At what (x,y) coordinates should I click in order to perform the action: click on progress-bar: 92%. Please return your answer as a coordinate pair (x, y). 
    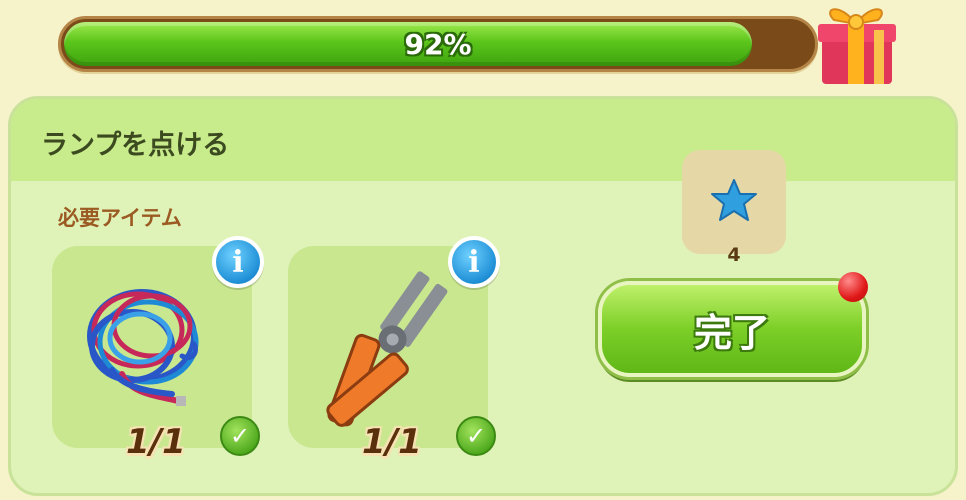
    Looking at the image, I should click on (438, 44).